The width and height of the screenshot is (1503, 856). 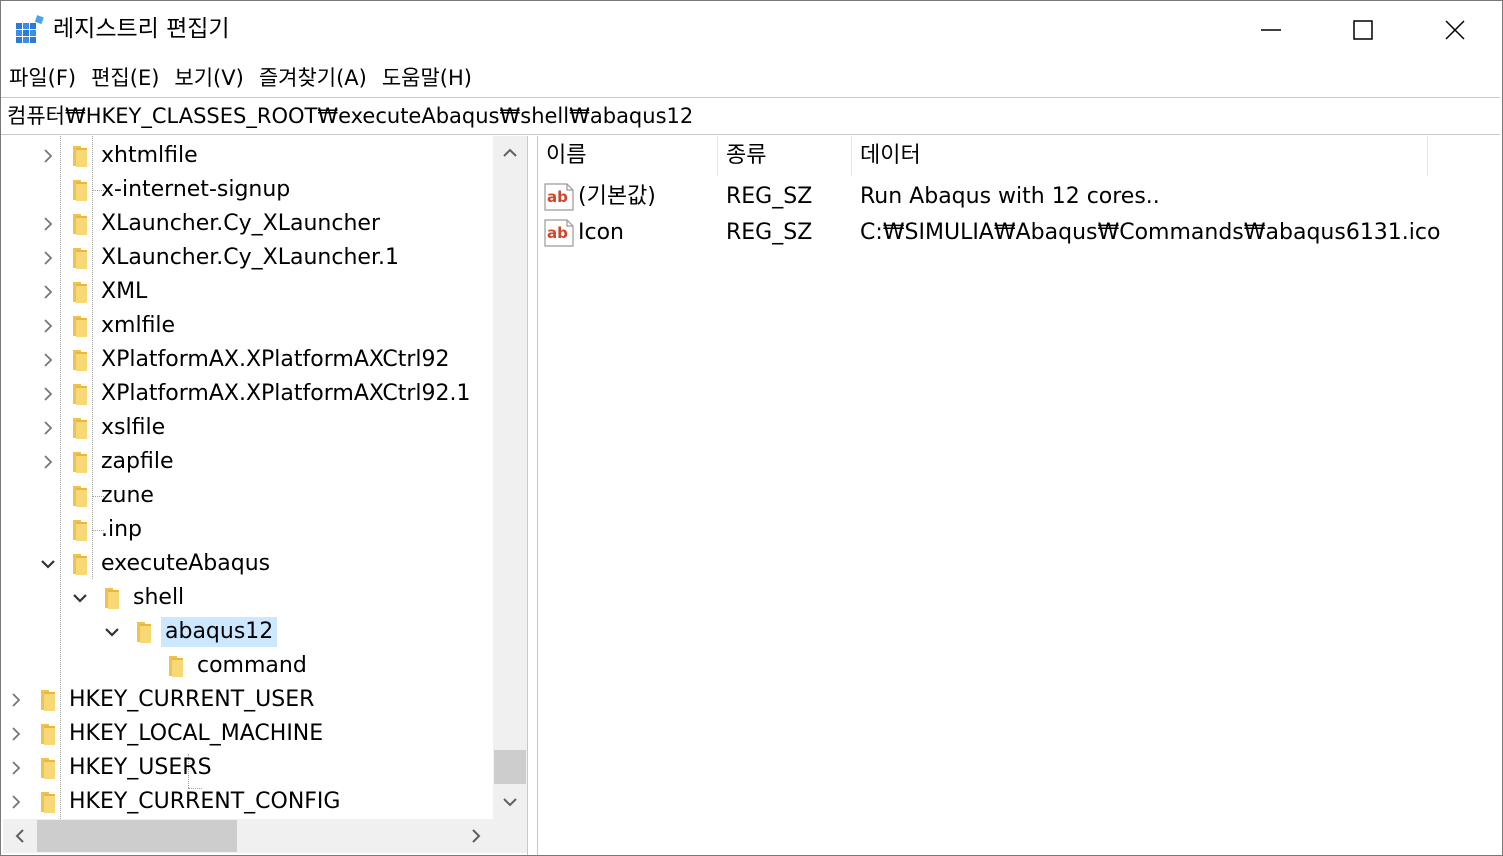 What do you see at coordinates (1455, 30) in the screenshot?
I see `close-button` at bounding box center [1455, 30].